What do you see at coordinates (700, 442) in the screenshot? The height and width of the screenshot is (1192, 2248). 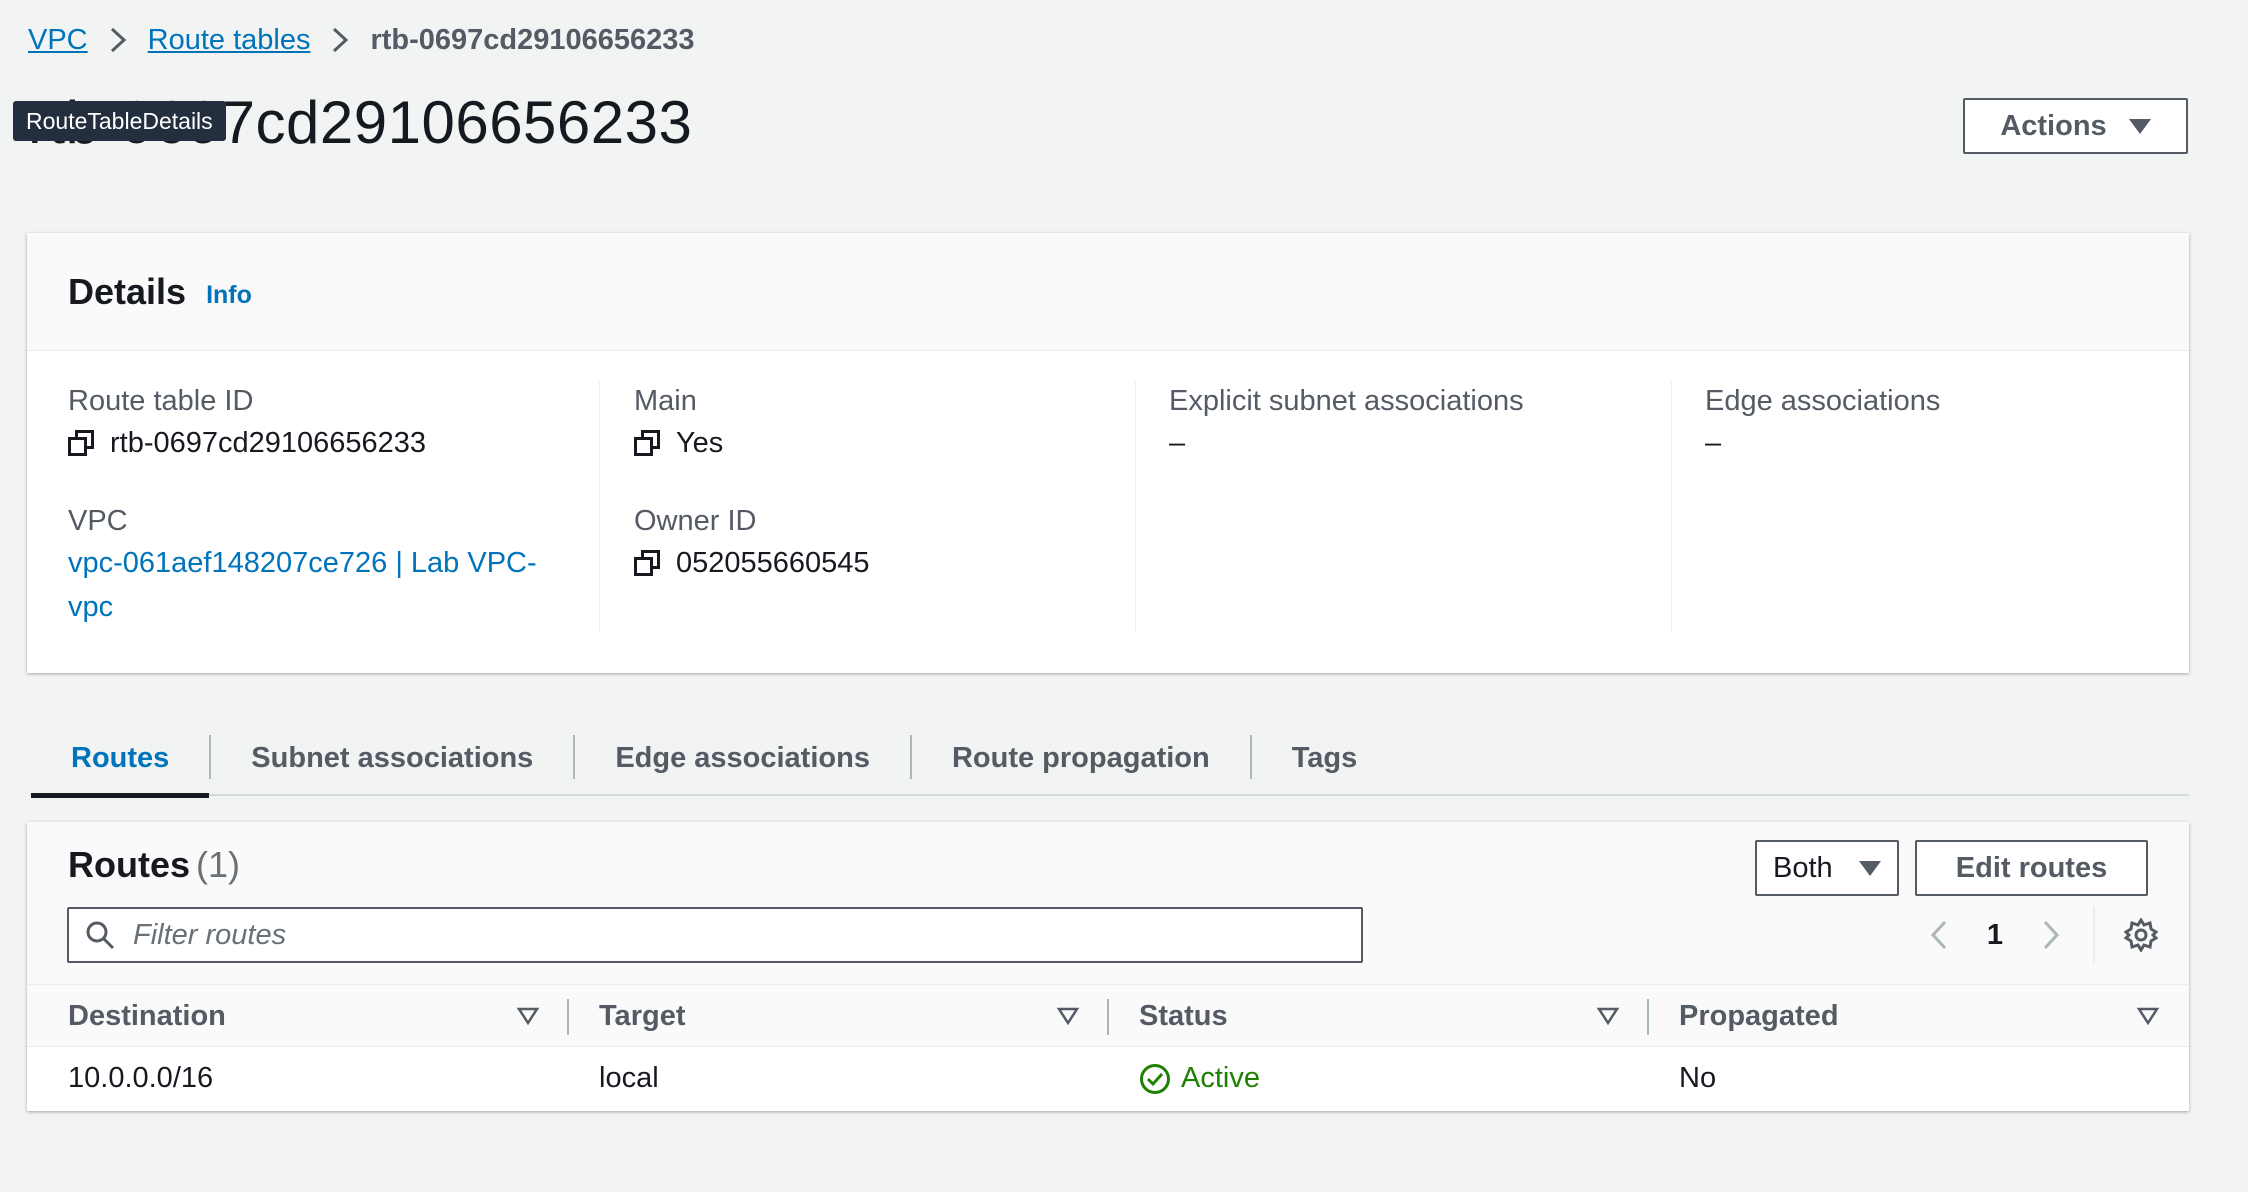 I see `main-value: Yes` at bounding box center [700, 442].